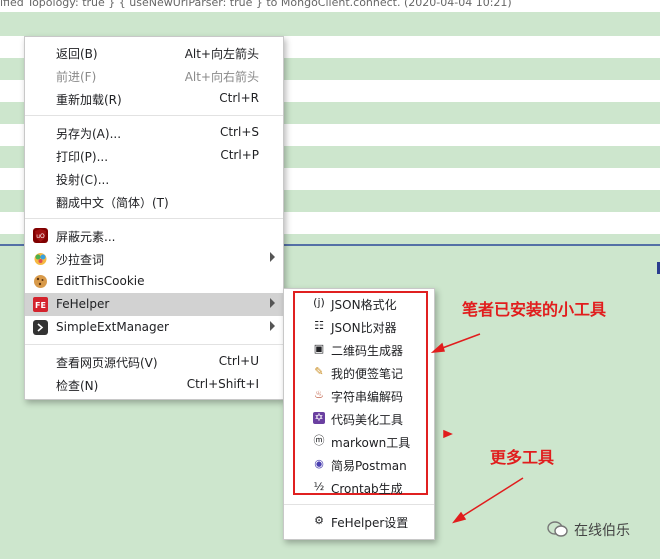 This screenshot has width=660, height=559. What do you see at coordinates (558, 530) in the screenshot?
I see `wechat-icon` at bounding box center [558, 530].